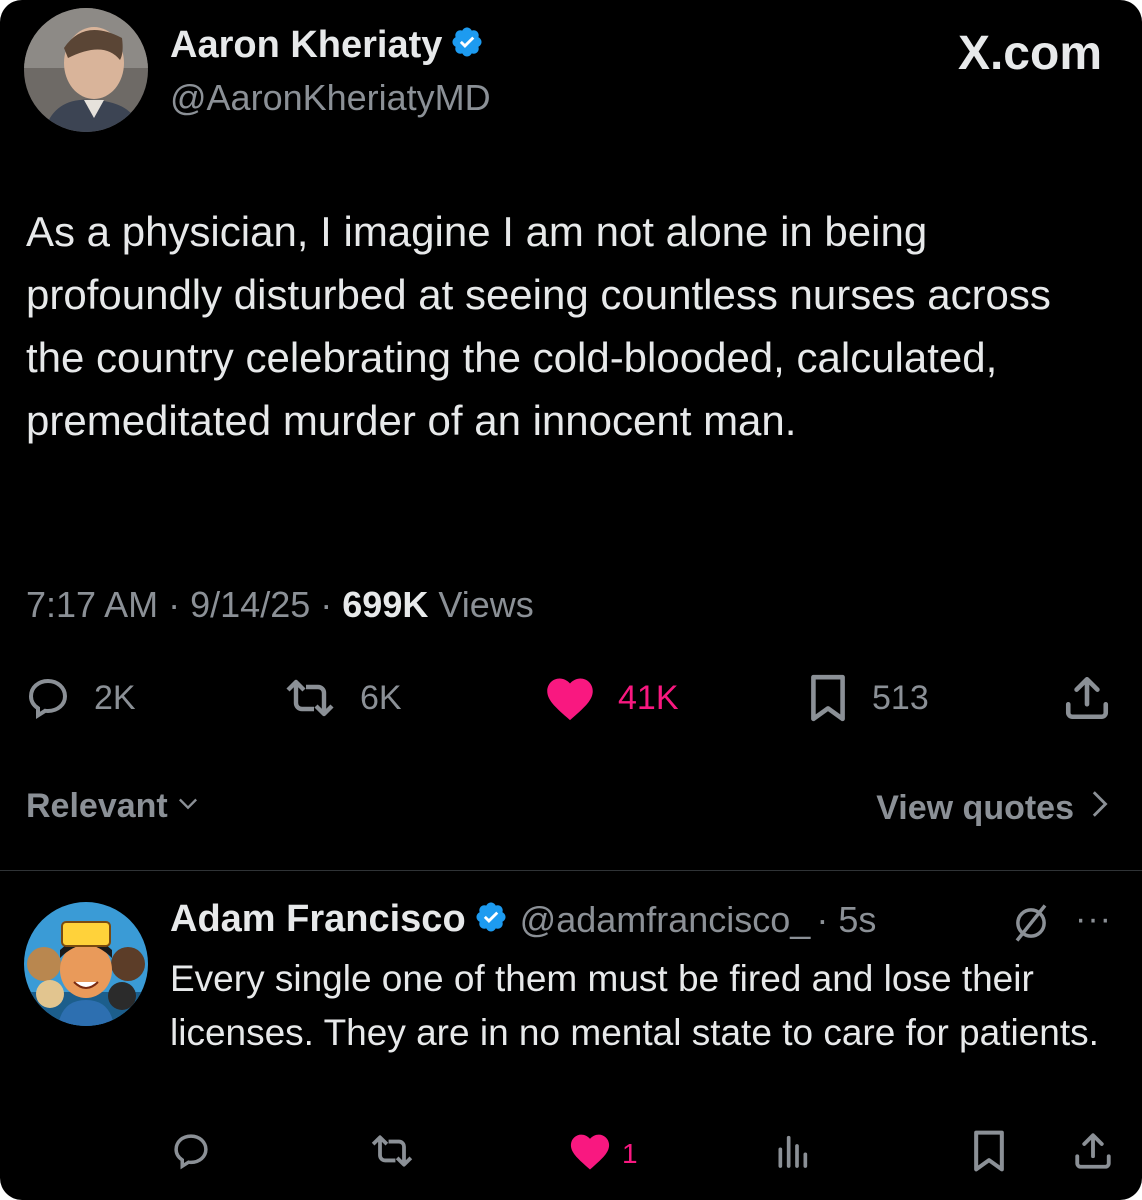  What do you see at coordinates (900, 697) in the screenshot?
I see `bookmark-count: 513` at bounding box center [900, 697].